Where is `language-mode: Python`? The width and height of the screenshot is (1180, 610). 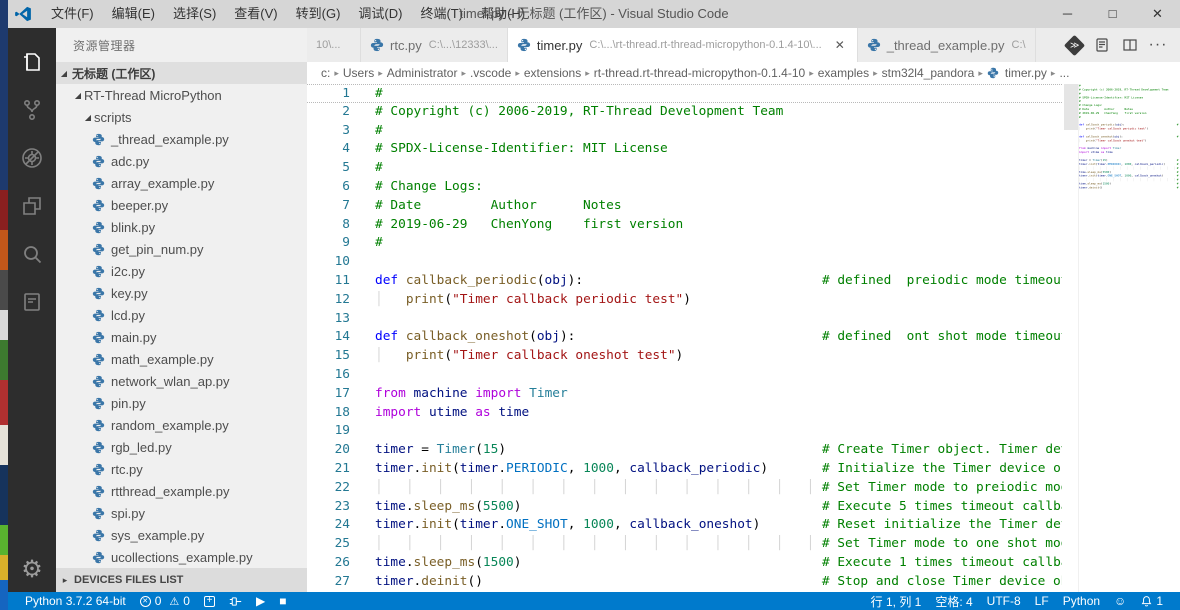
language-mode: Python is located at coordinates (1081, 601).